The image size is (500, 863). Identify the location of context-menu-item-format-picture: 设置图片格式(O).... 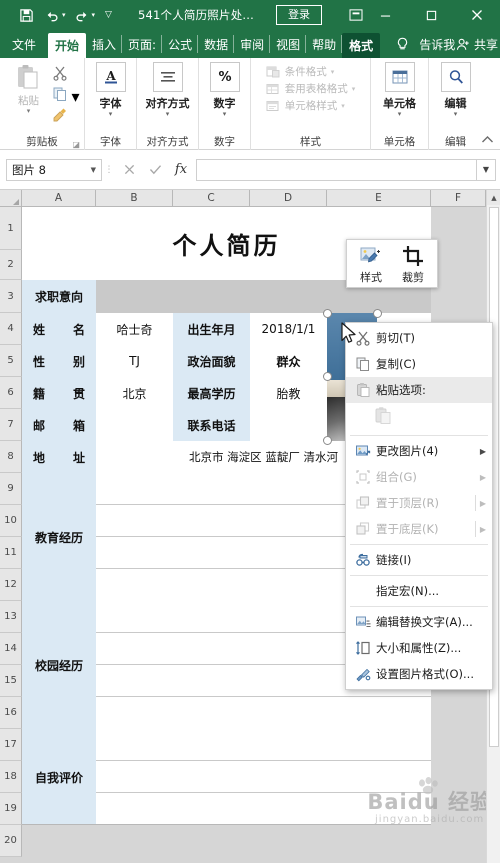
(419, 674).